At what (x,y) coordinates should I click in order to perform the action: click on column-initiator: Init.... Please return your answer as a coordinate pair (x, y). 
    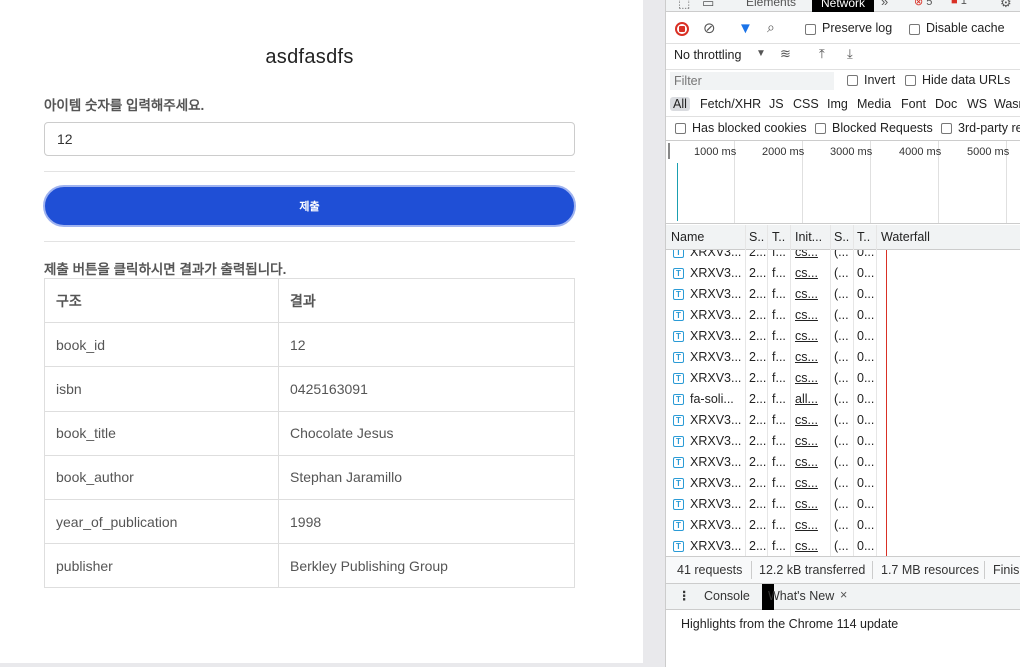
    Looking at the image, I should click on (808, 237).